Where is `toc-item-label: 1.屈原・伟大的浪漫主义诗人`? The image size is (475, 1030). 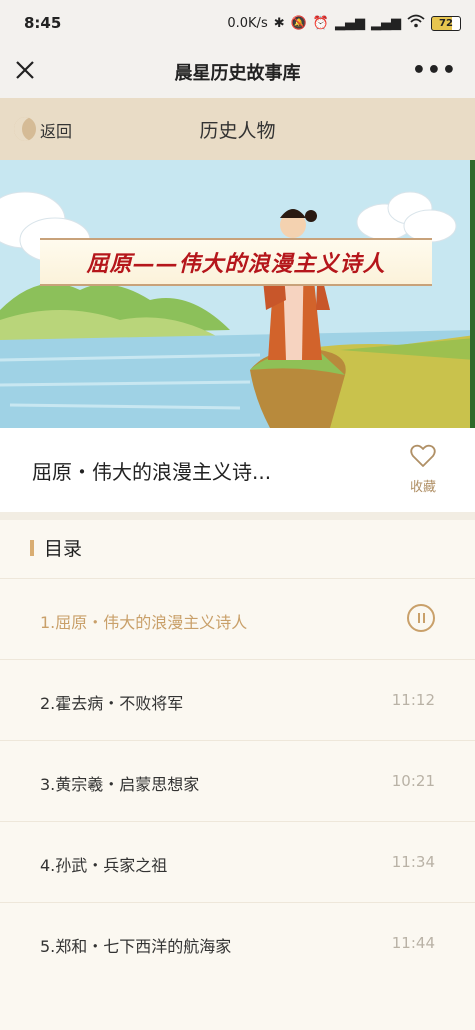
toc-item-label: 1.屈原・伟大的浪漫主义诗人 is located at coordinates (144, 622).